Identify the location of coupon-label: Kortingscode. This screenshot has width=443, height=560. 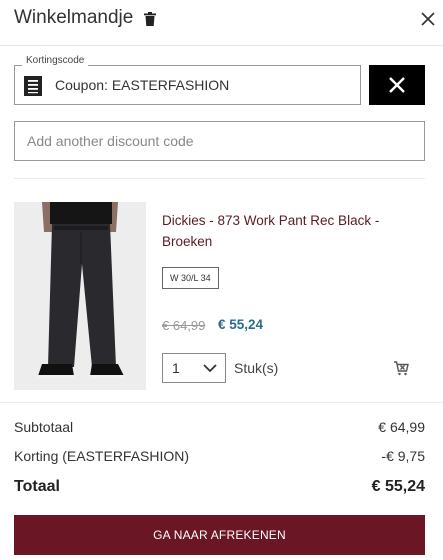
(55, 60).